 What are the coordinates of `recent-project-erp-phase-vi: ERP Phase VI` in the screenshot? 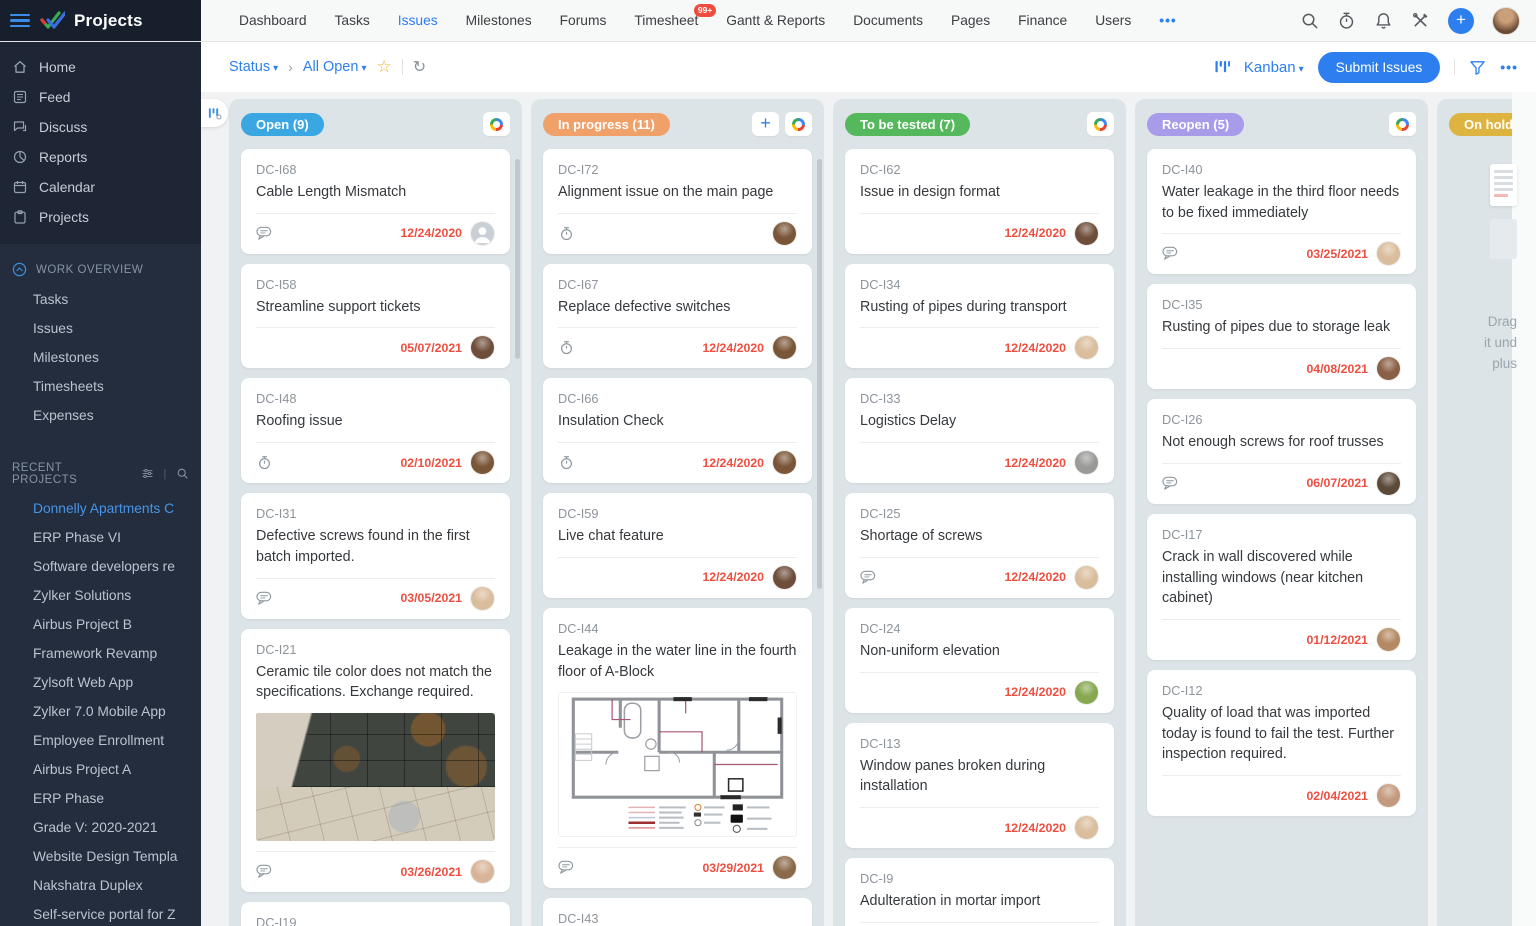 It's located at (100, 537).